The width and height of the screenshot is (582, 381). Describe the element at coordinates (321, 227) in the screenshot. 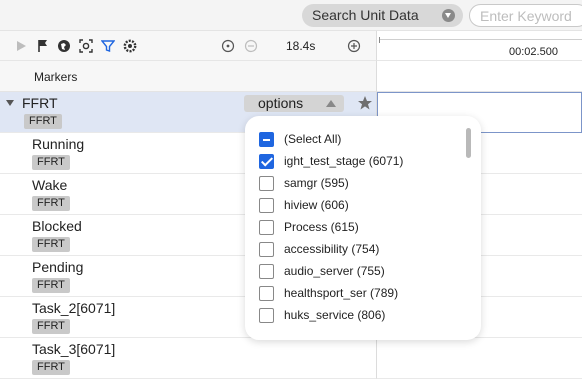

I see `option-label: Process (615)` at that location.